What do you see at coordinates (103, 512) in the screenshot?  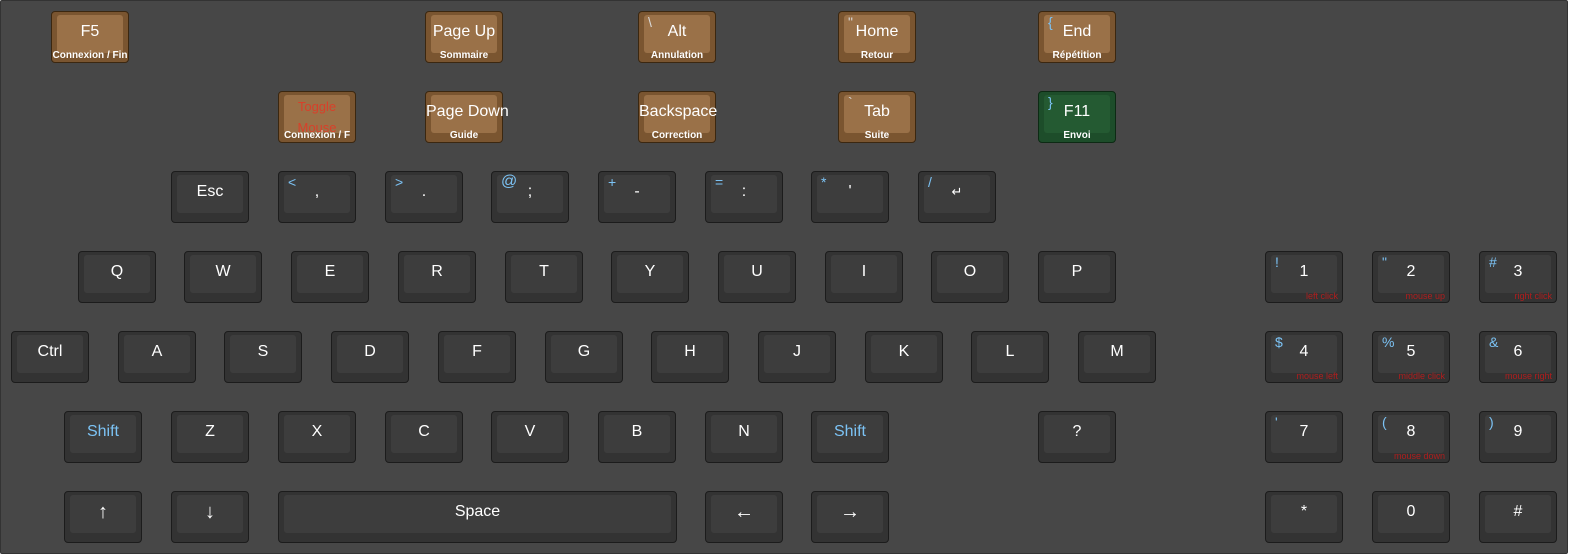 I see `arrow-up-icon: ↑` at bounding box center [103, 512].